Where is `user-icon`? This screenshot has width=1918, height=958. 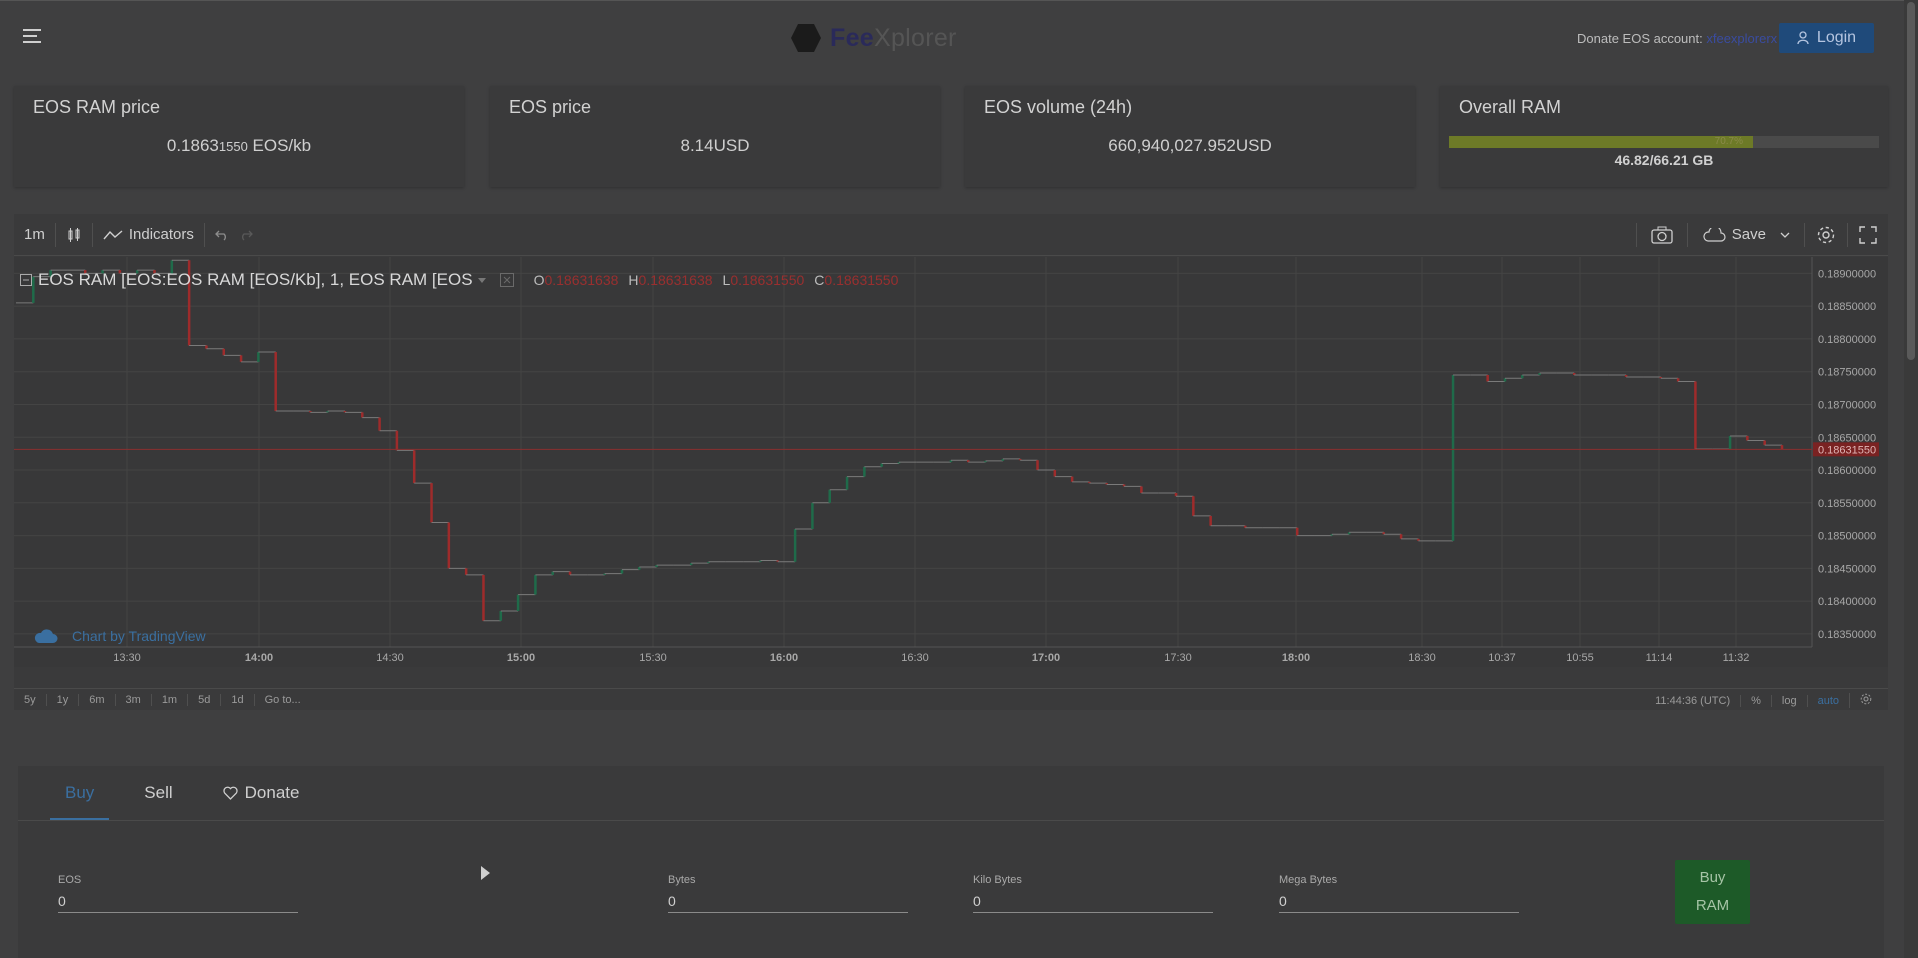 user-icon is located at coordinates (1803, 38).